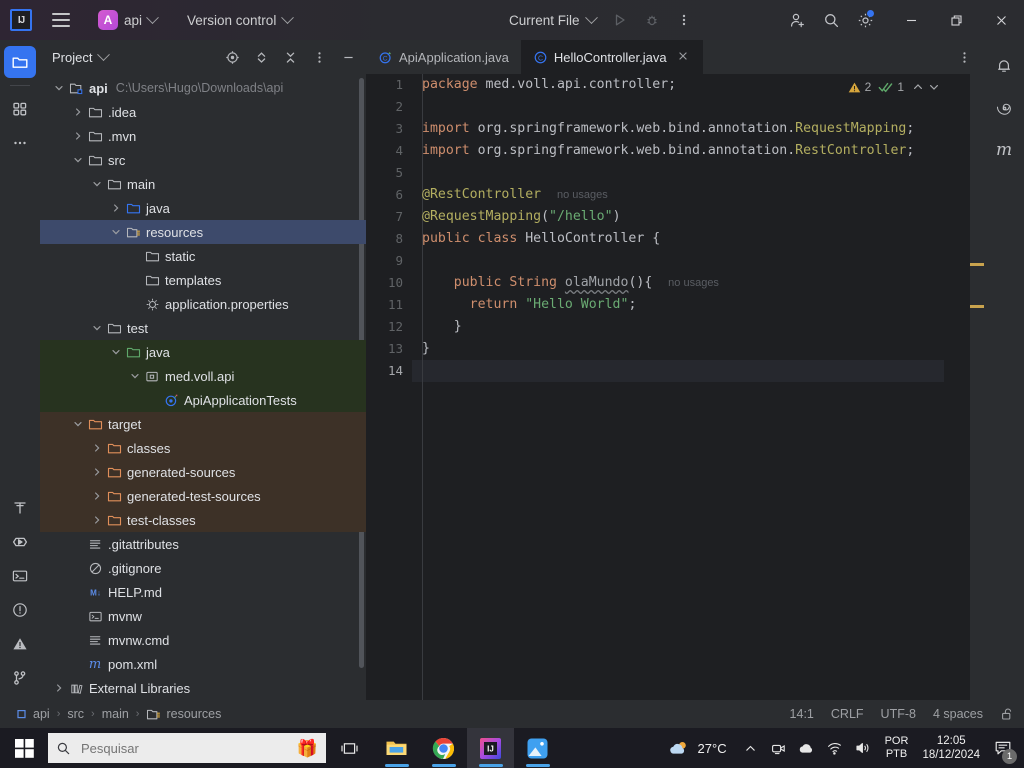 This screenshot has width=1024, height=768. What do you see at coordinates (802, 714) in the screenshot?
I see `caret-position: 14:1` at bounding box center [802, 714].